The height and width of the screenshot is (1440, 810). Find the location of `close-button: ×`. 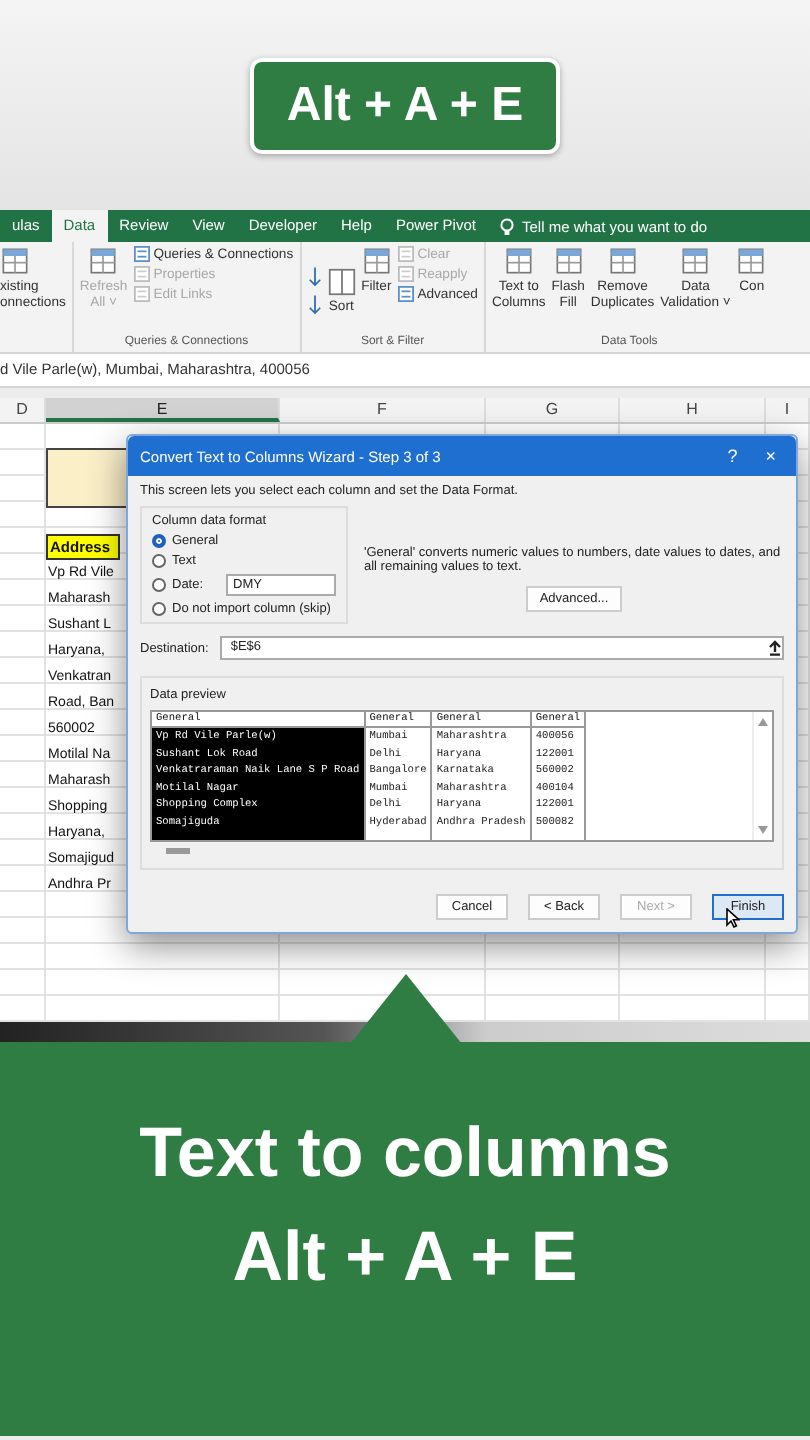

close-button: × is located at coordinates (770, 456).